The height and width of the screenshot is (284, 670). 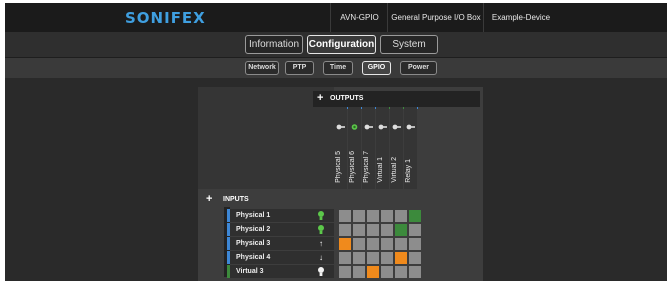 What do you see at coordinates (236, 199) in the screenshot?
I see `inputs-title: INPUTS` at bounding box center [236, 199].